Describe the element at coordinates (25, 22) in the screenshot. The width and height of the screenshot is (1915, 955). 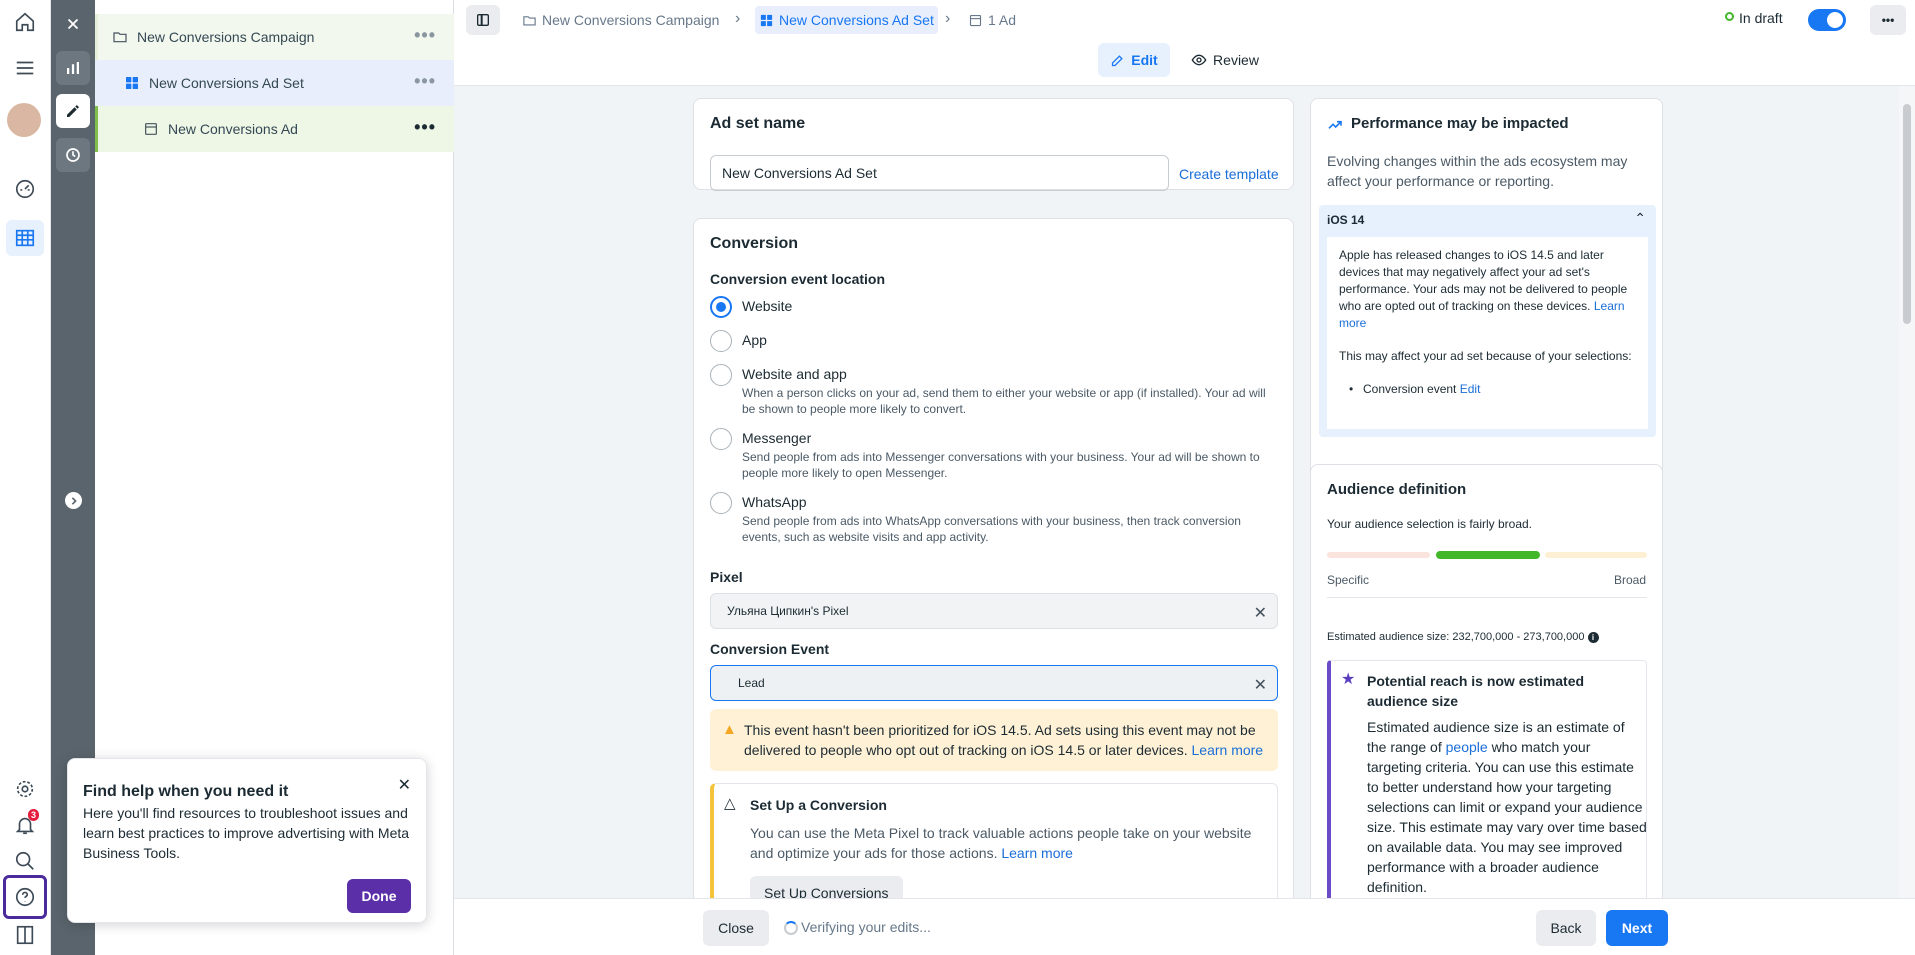
I see `home-icon` at that location.